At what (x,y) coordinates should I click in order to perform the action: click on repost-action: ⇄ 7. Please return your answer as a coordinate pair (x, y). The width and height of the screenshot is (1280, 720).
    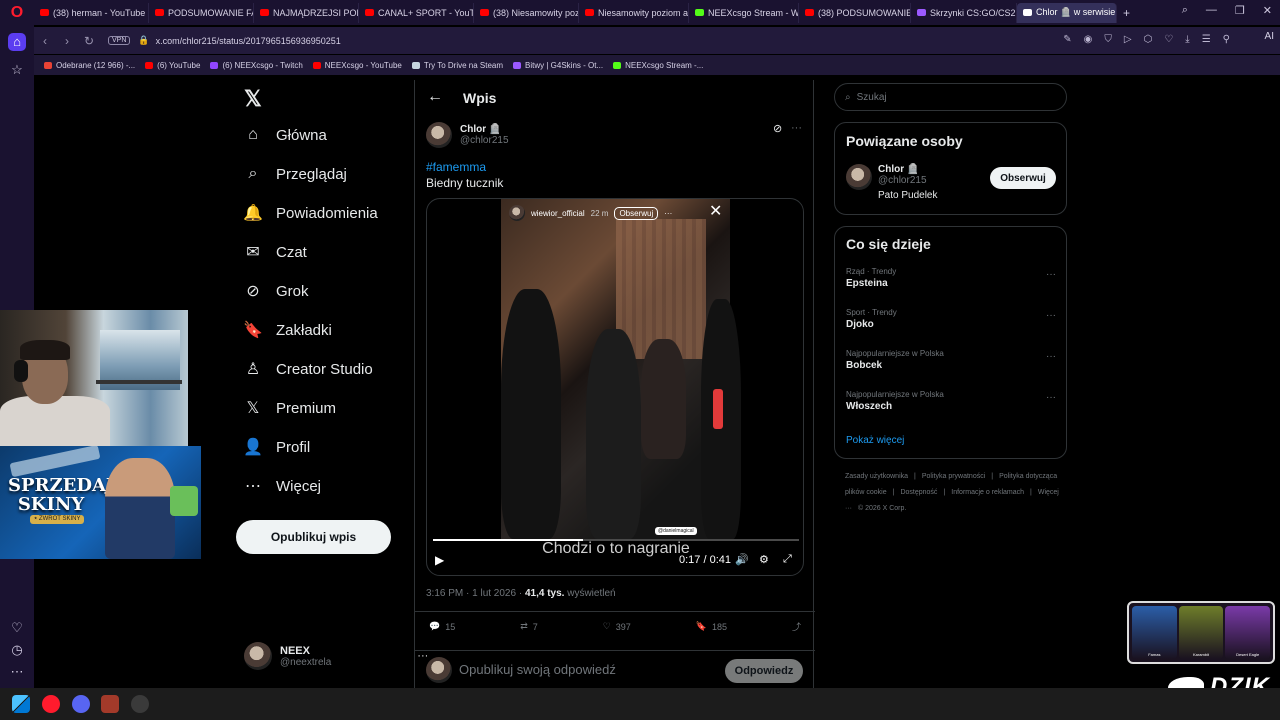
    Looking at the image, I should click on (529, 626).